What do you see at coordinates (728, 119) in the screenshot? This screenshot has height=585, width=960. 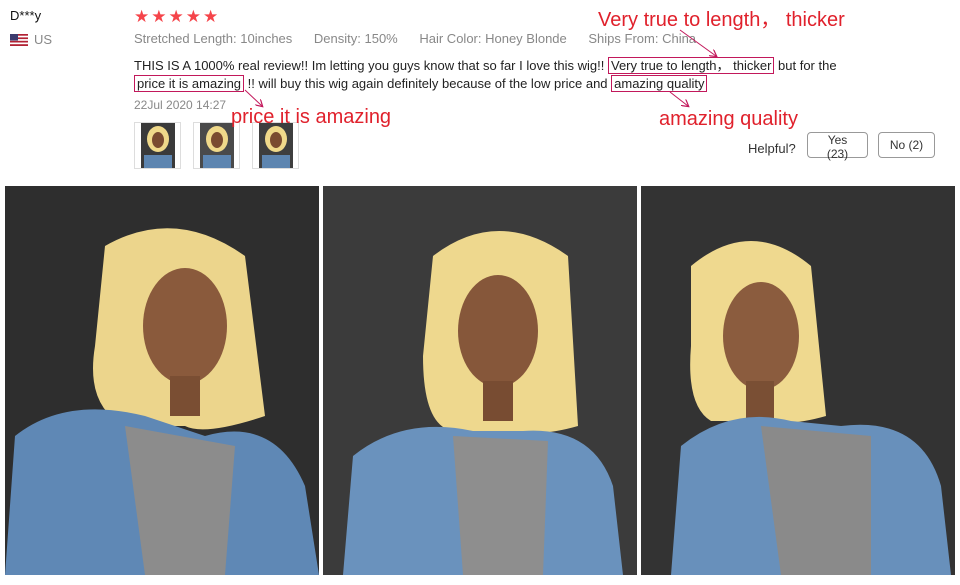 I see `annotation-quality: amazing quality` at bounding box center [728, 119].